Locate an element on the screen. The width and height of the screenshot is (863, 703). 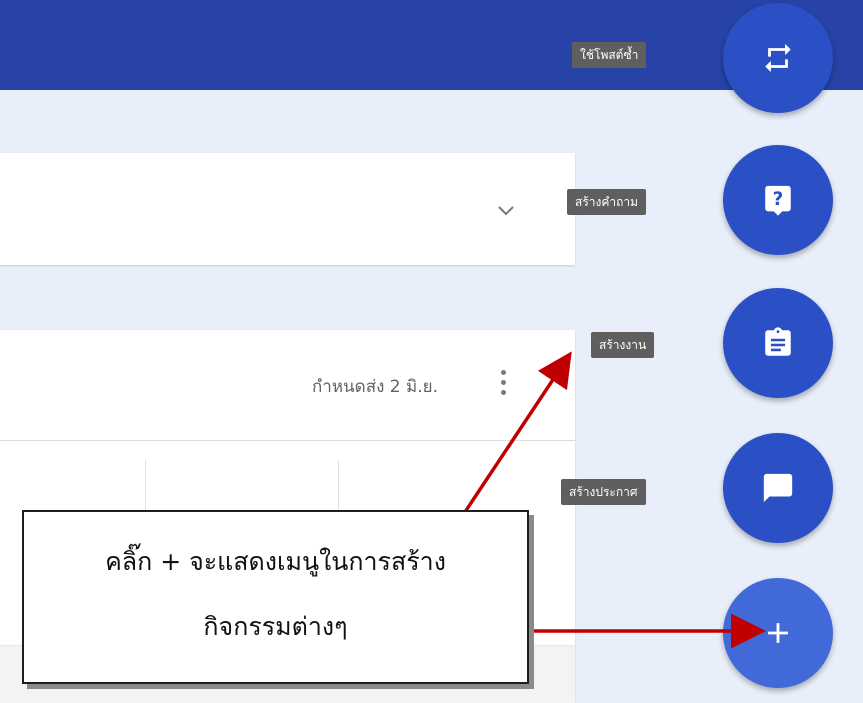
card-divider is located at coordinates (287, 440).